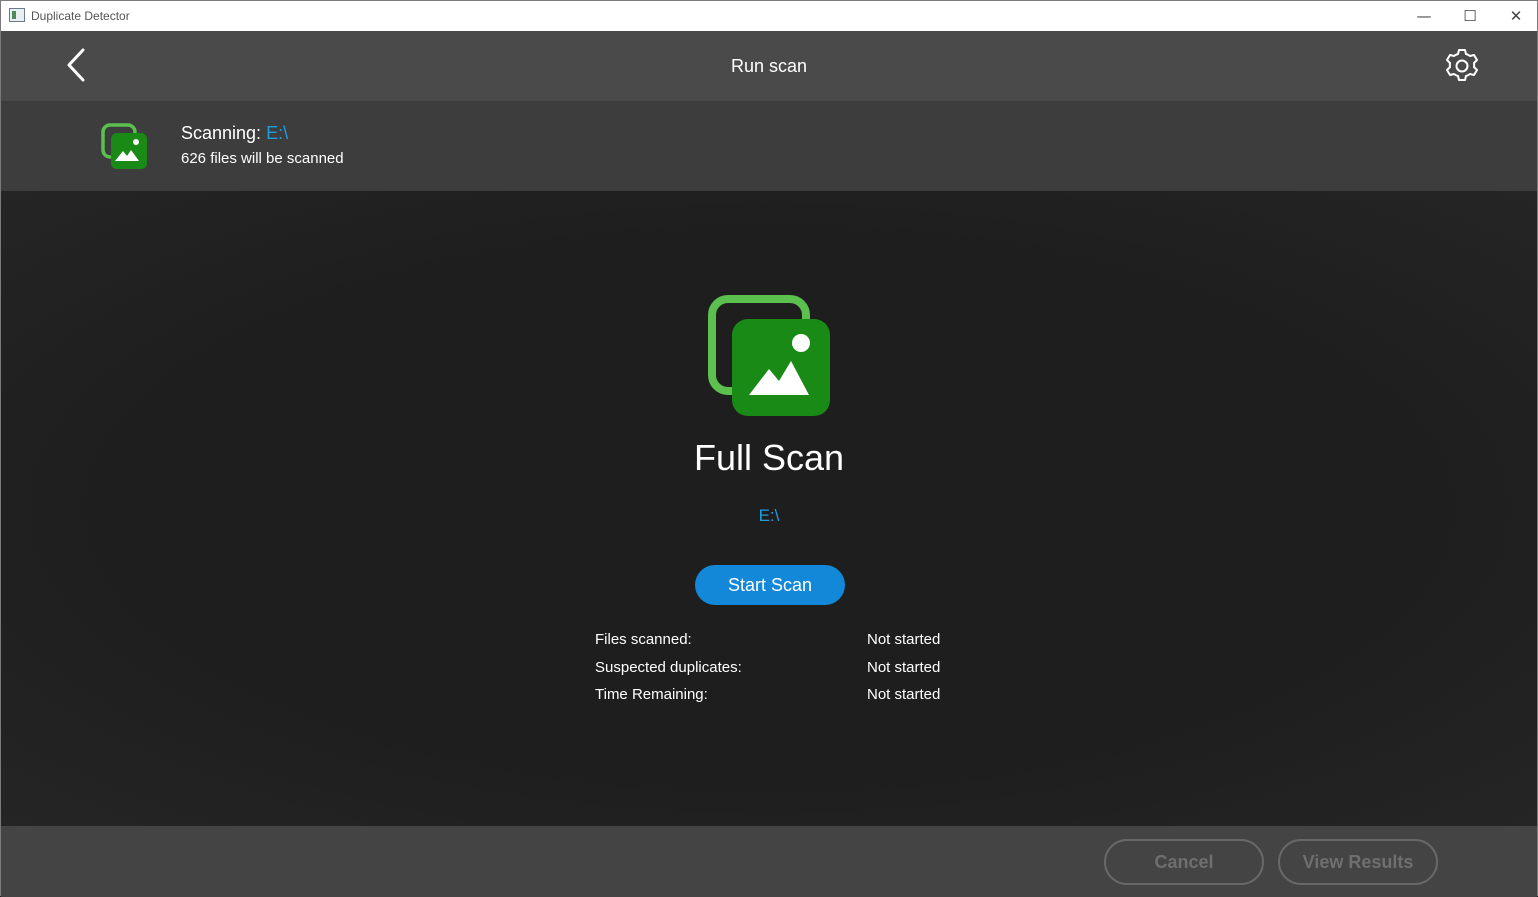 The image size is (1538, 897). What do you see at coordinates (651, 694) in the screenshot?
I see `stat-label: Time Remaining:` at bounding box center [651, 694].